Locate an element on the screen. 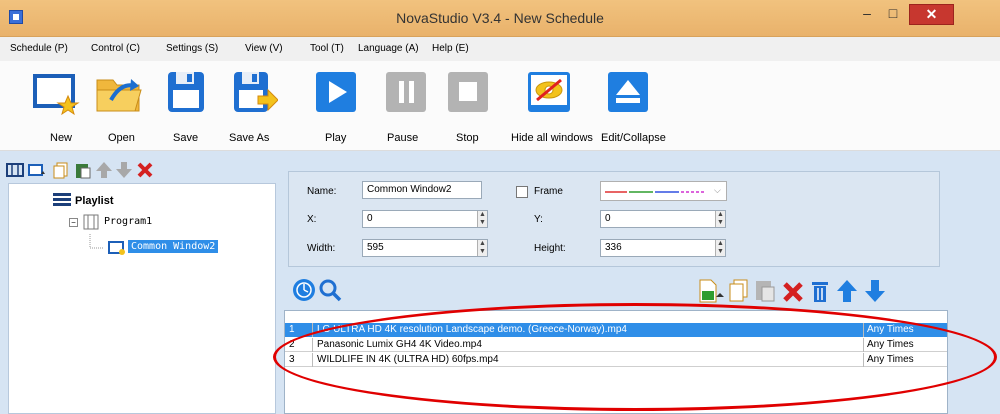  media-filename: Panasonic Lumix GH4 4K Video.mp4 is located at coordinates (399, 344).